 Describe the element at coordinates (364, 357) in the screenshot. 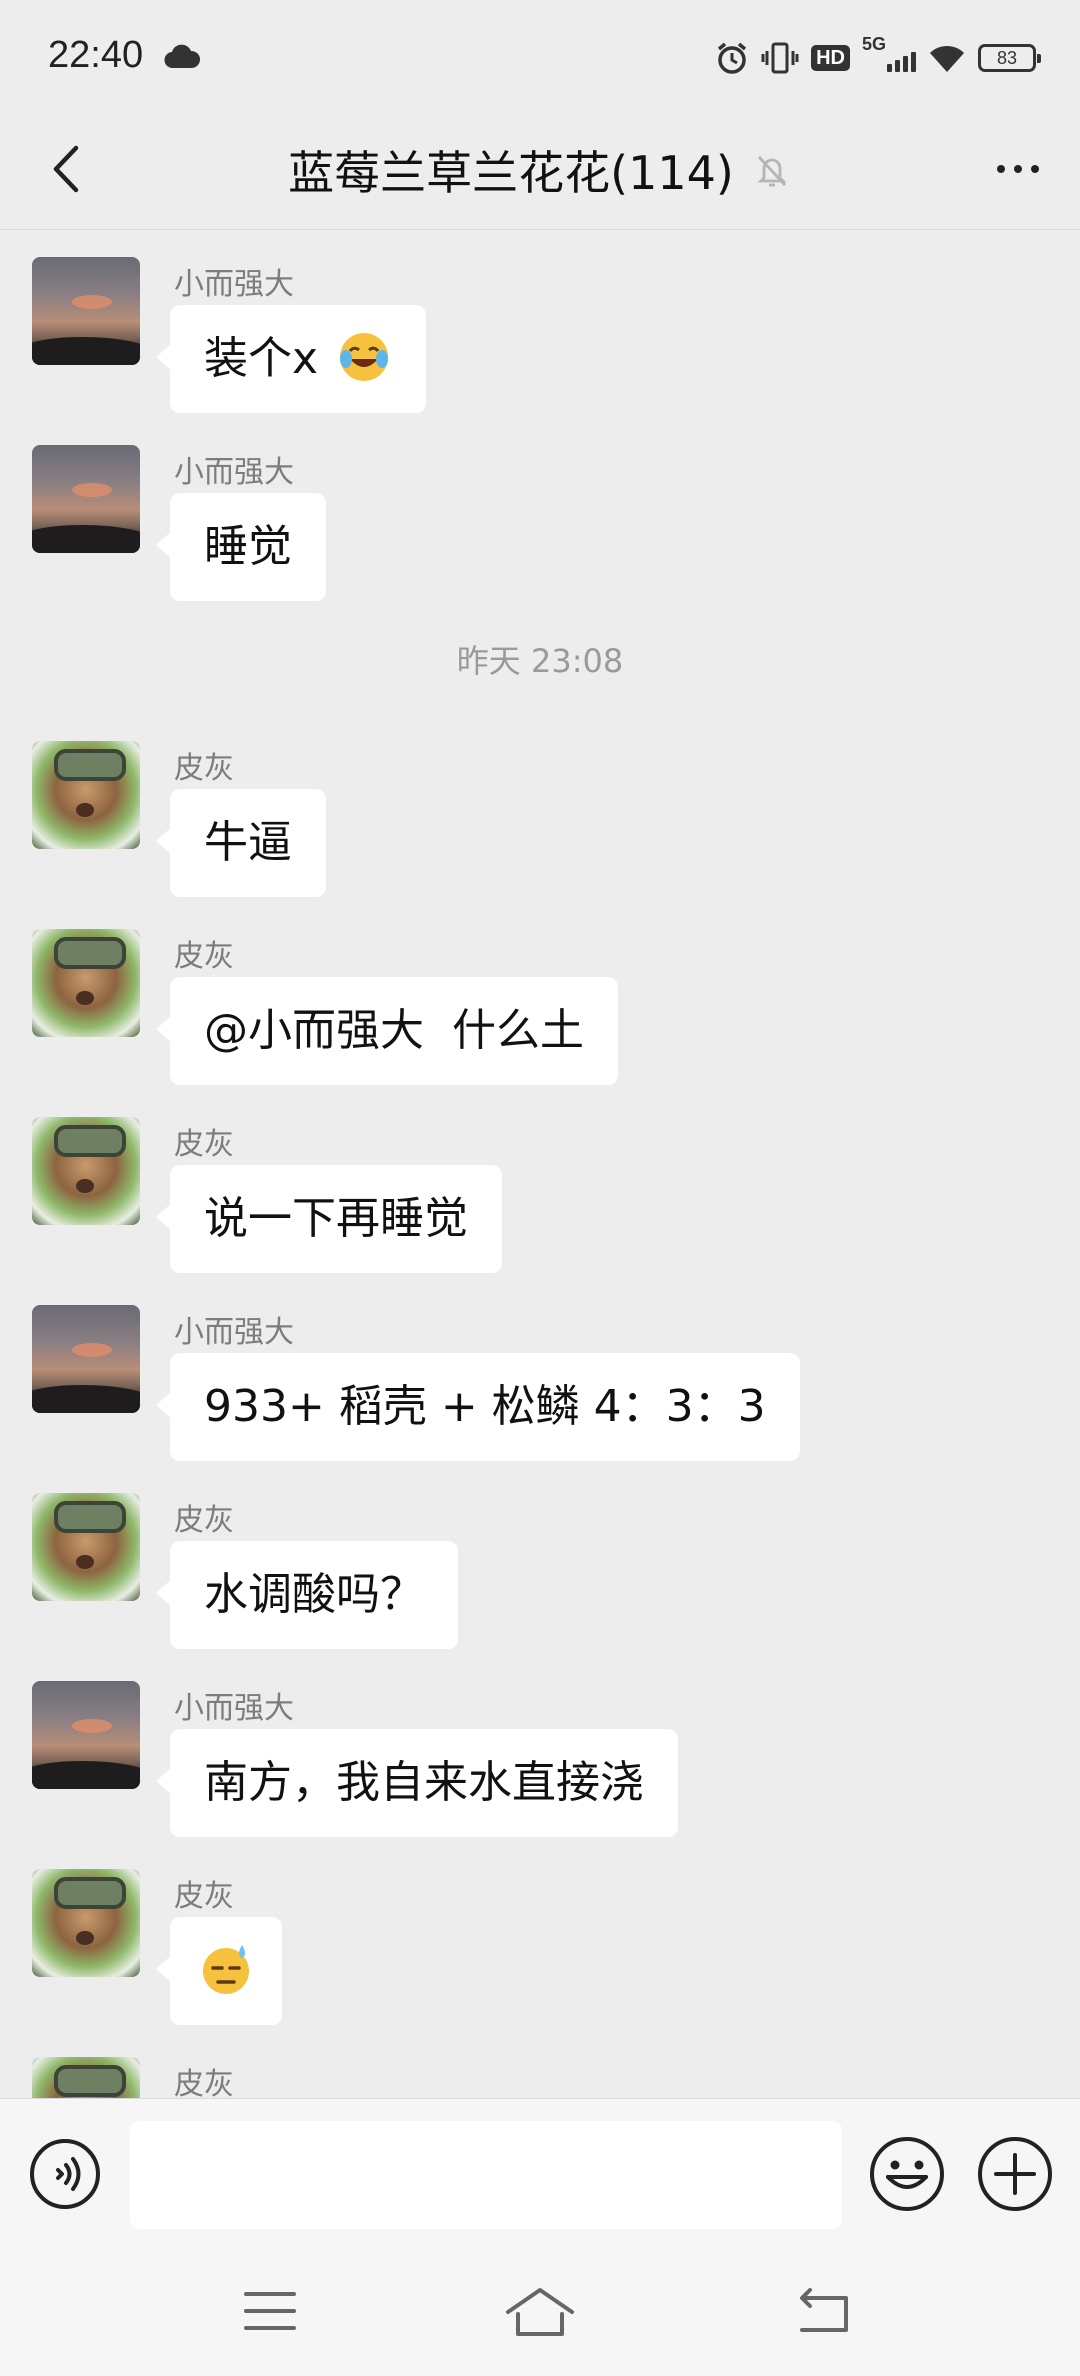

I see `laughing-emoji-icon` at that location.